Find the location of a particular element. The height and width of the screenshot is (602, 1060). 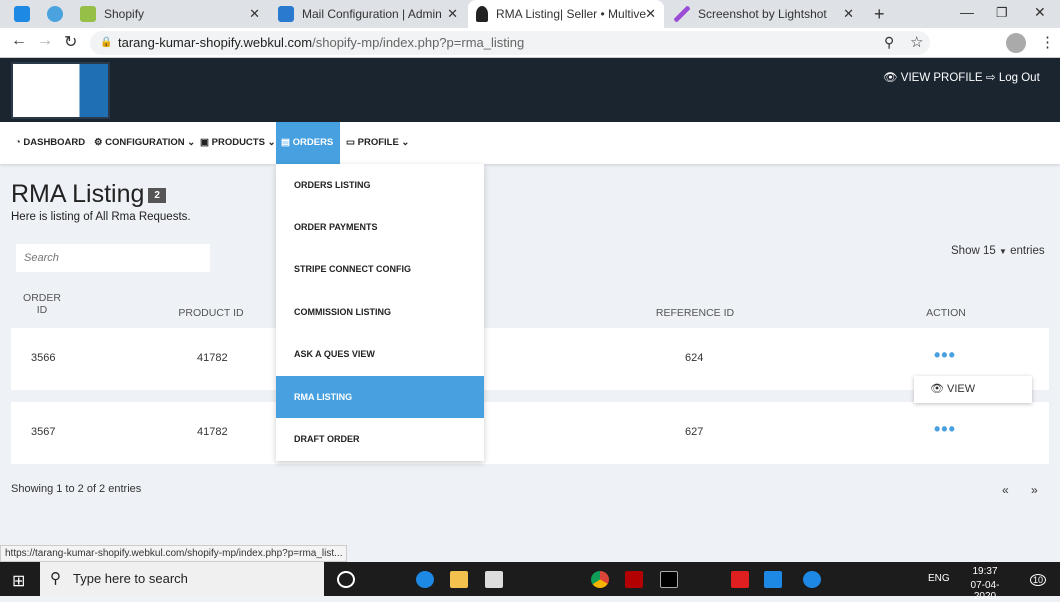

mail-icon is located at coordinates (494, 579).